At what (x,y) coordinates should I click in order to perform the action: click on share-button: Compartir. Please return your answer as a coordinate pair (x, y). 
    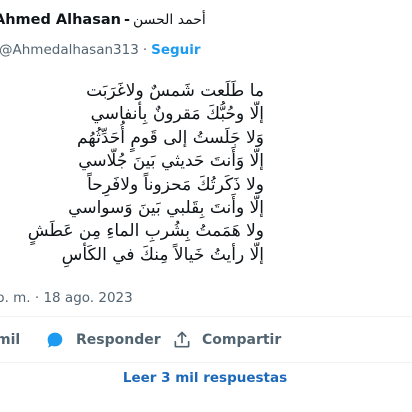
    Looking at the image, I should click on (226, 340).